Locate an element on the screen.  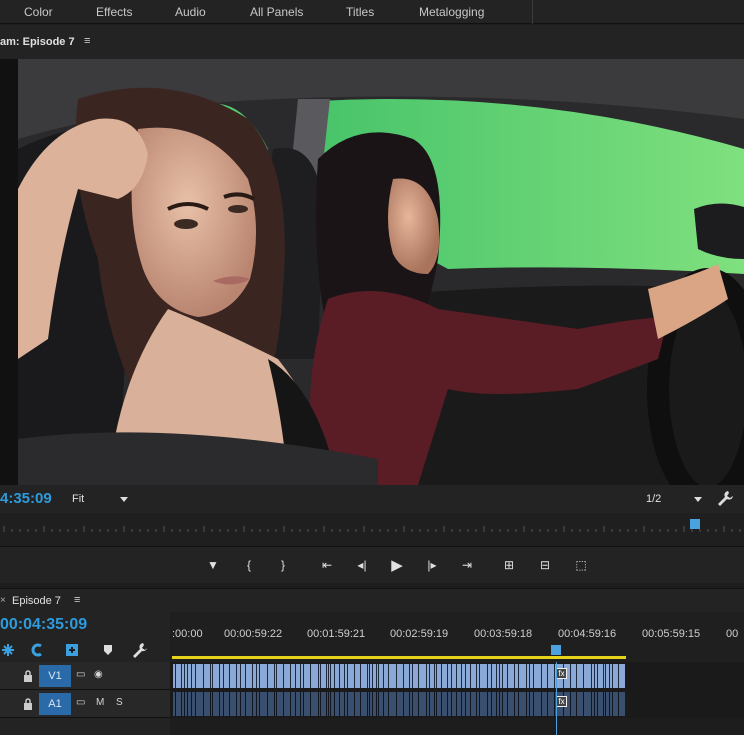
workspace-tab-audio: Audio is located at coordinates (190, 12).